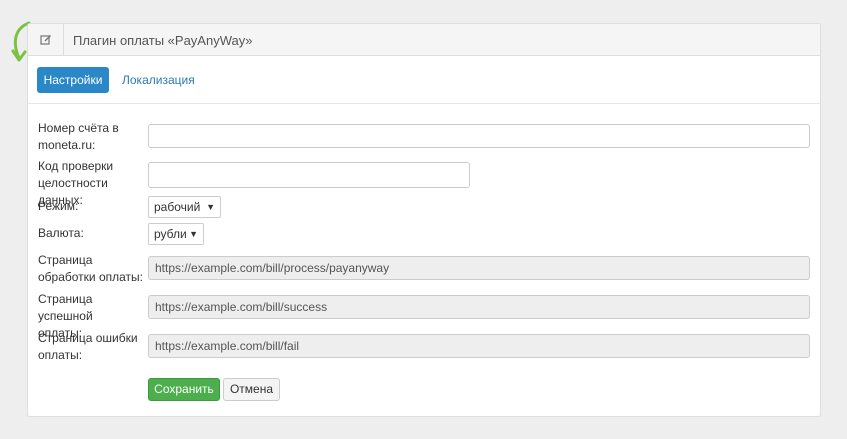  Describe the element at coordinates (163, 40) in the screenshot. I see `panel-title: Плагин оплаты «PayAnyWay»` at that location.